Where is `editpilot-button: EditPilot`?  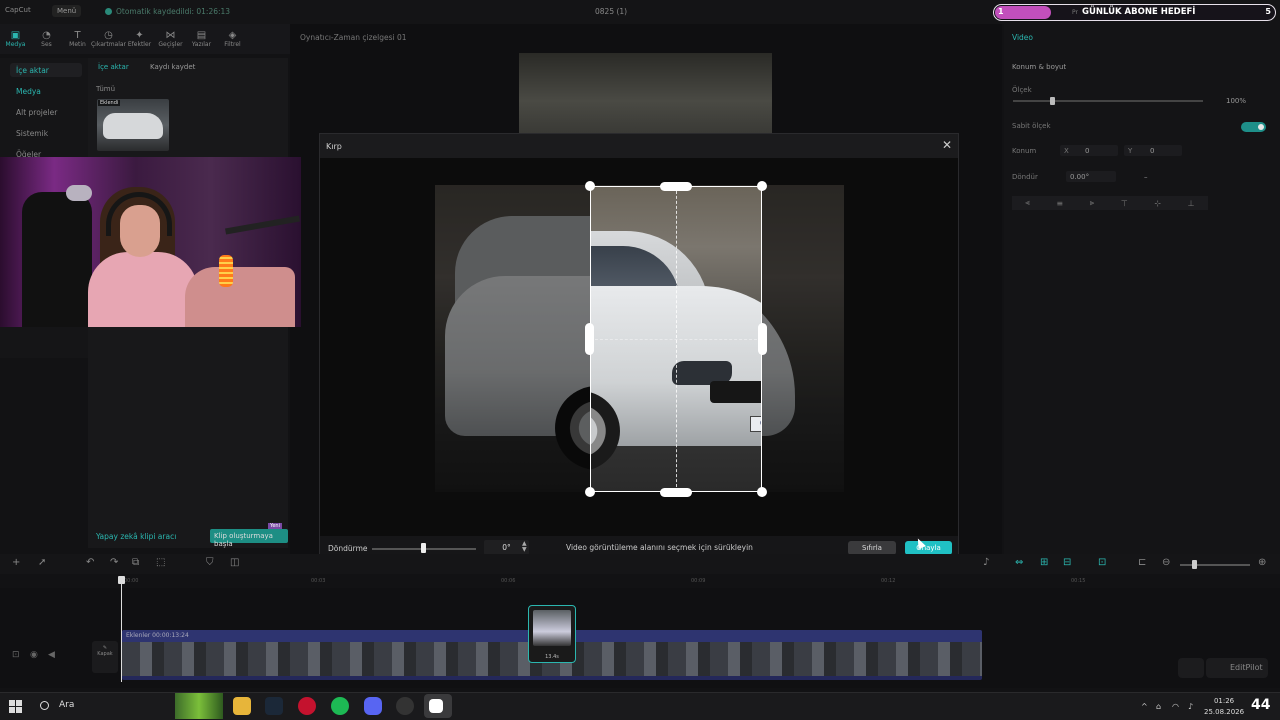
editpilot-button: EditPilot is located at coordinates (1237, 668).